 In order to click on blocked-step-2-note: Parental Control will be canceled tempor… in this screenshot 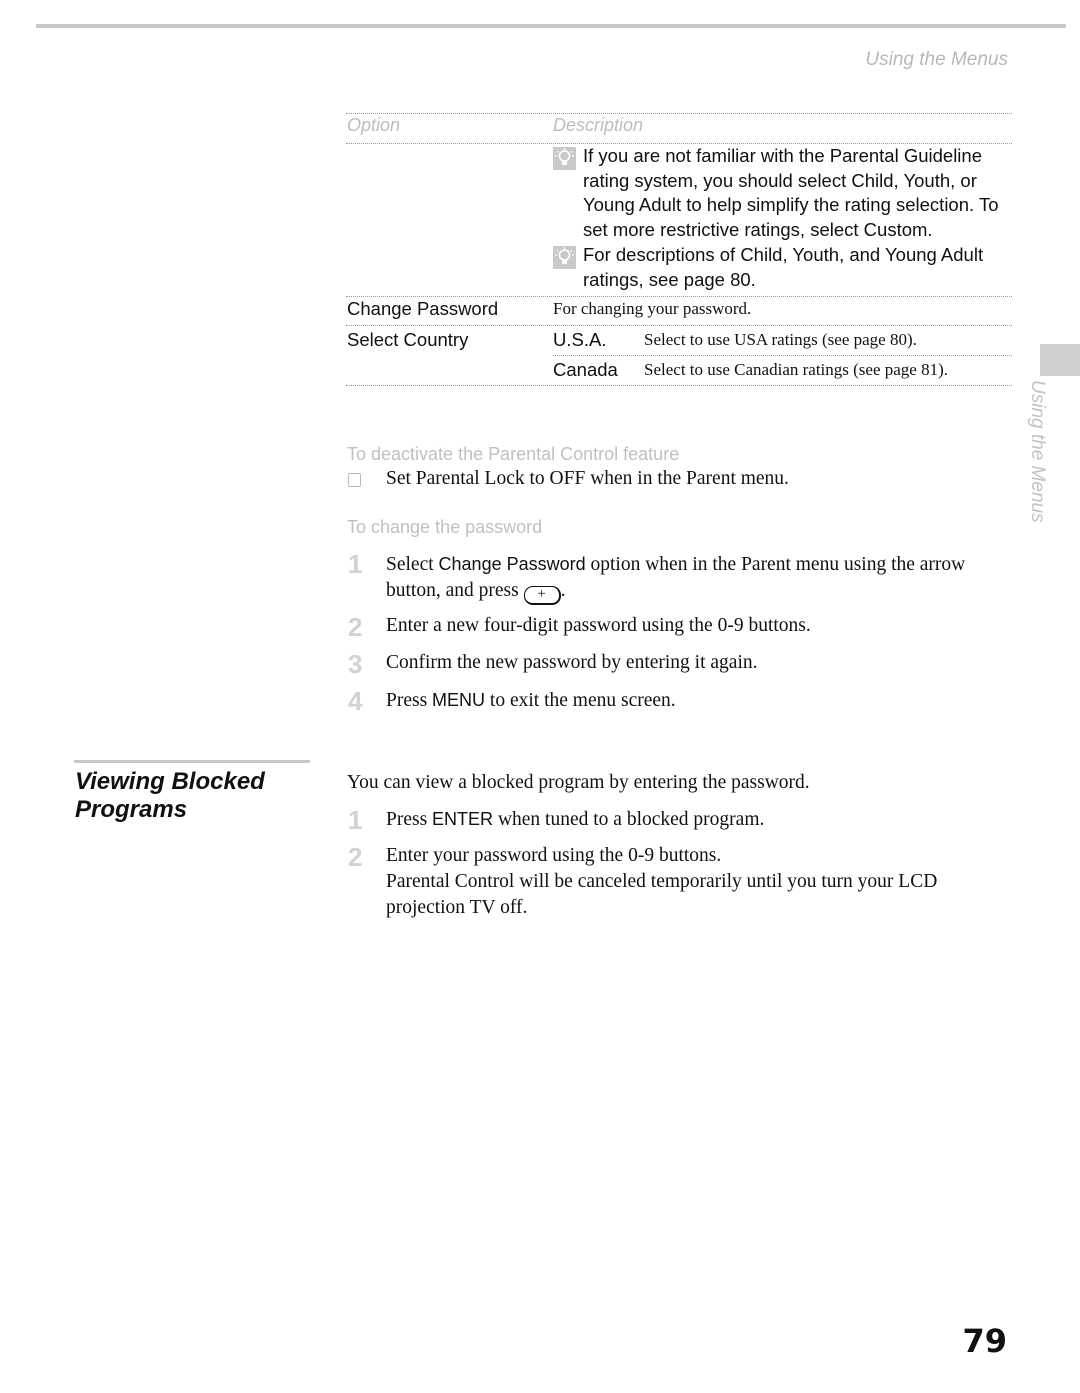, I will do `click(662, 894)`.